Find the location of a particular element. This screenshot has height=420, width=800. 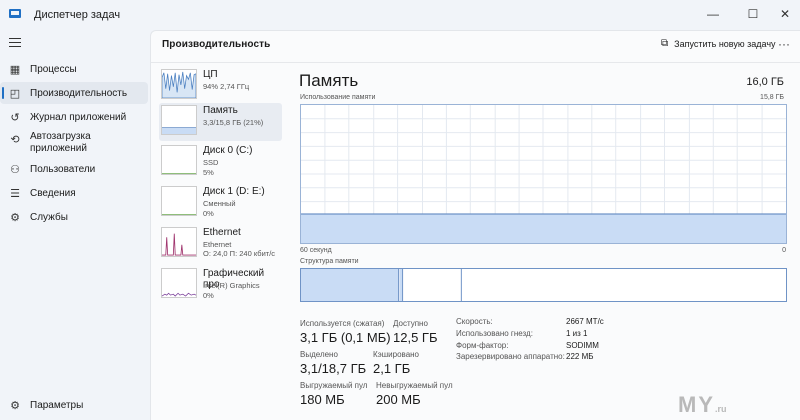

header-divider is located at coordinates (475, 62).